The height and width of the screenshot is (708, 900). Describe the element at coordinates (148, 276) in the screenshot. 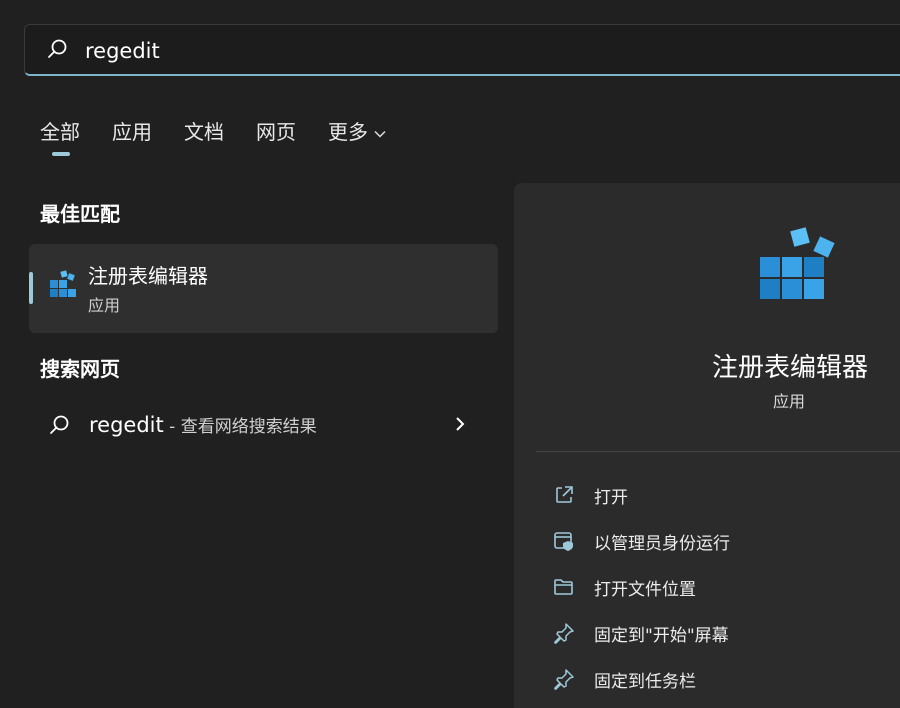

I see `best-match-title: 注册表编辑器` at that location.